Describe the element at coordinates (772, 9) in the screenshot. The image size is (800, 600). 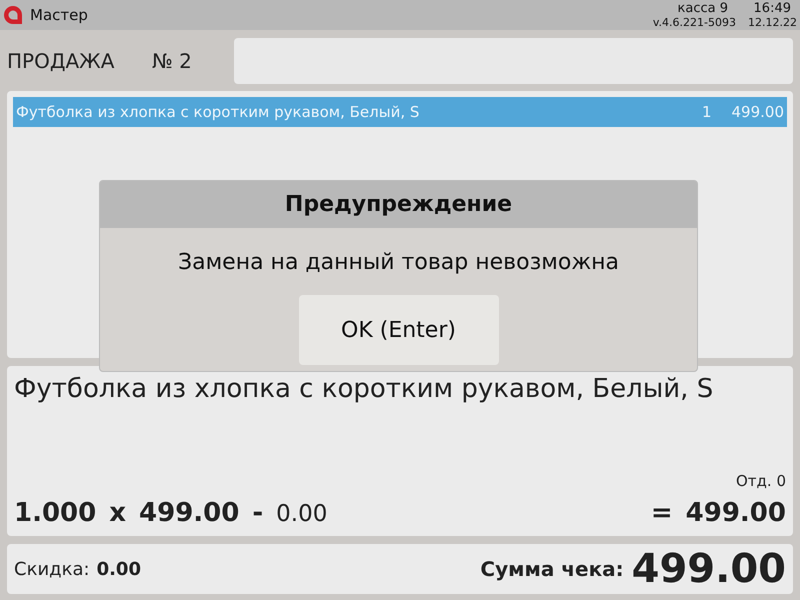
I see `clock-time: 16:49` at that location.